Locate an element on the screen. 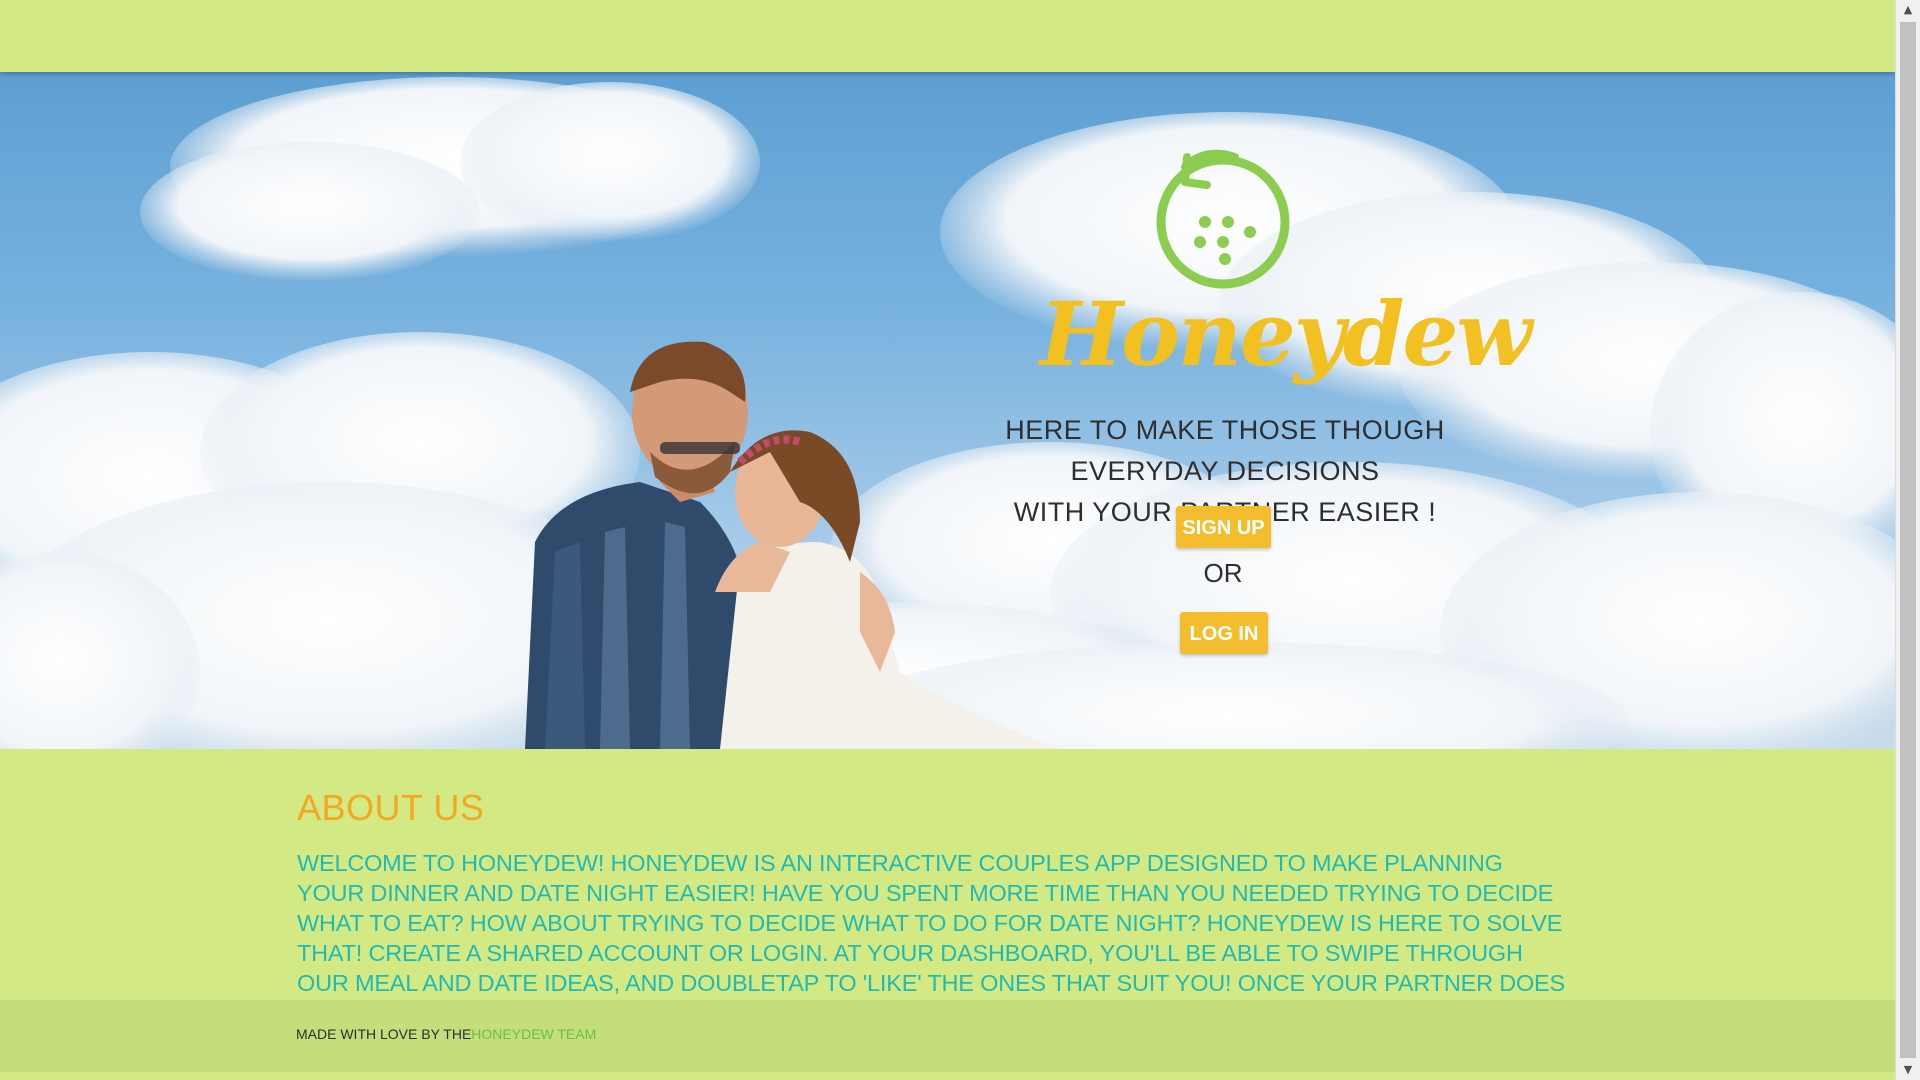  log-in-button: LOG IN is located at coordinates (1224, 633).